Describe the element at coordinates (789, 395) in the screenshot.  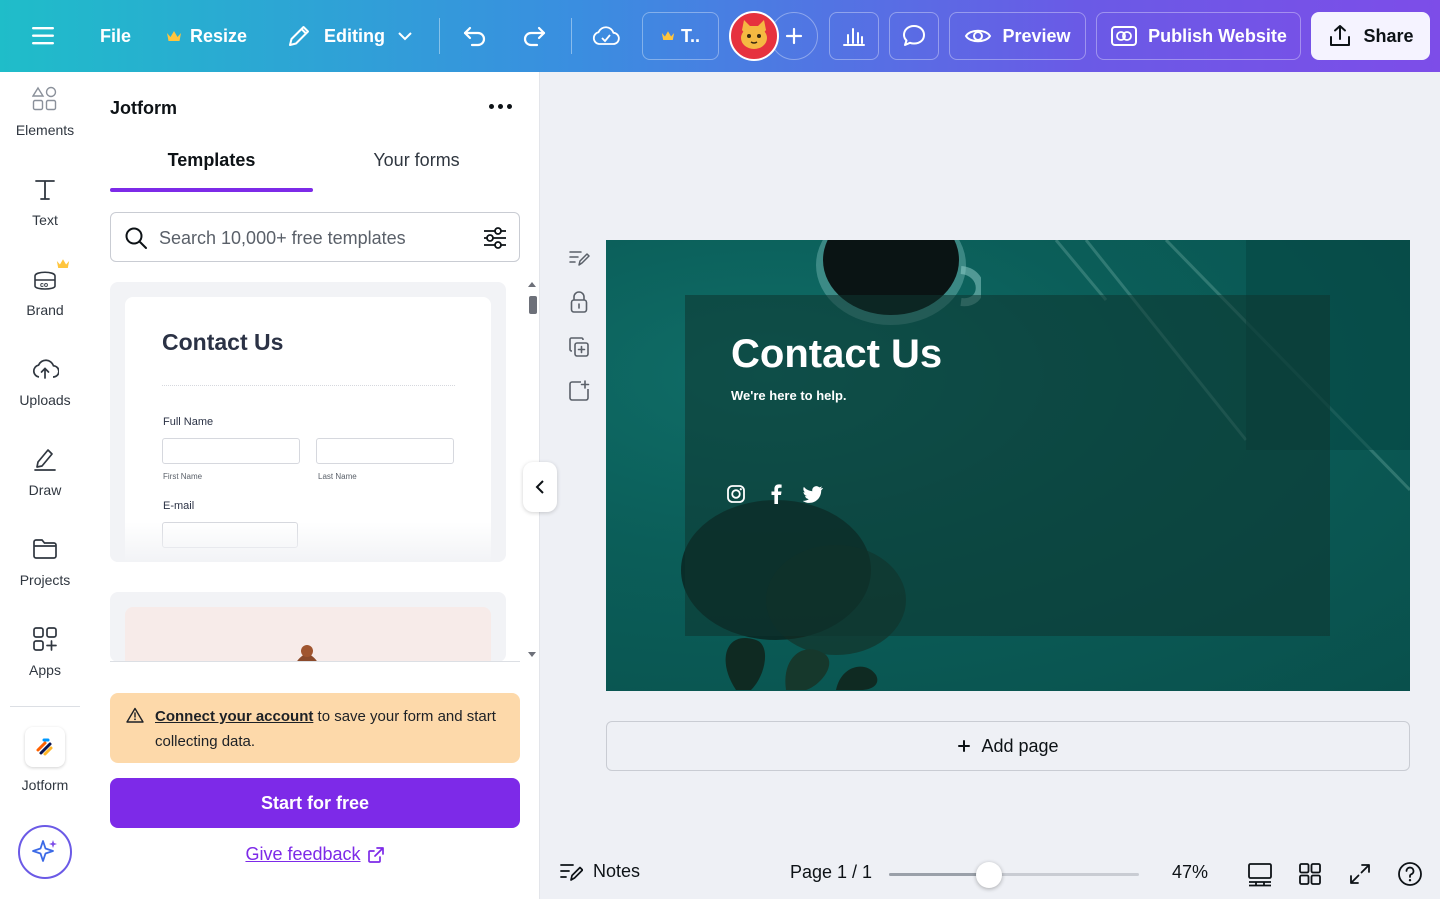
I see `design-subtitle: We're here to help.` at that location.